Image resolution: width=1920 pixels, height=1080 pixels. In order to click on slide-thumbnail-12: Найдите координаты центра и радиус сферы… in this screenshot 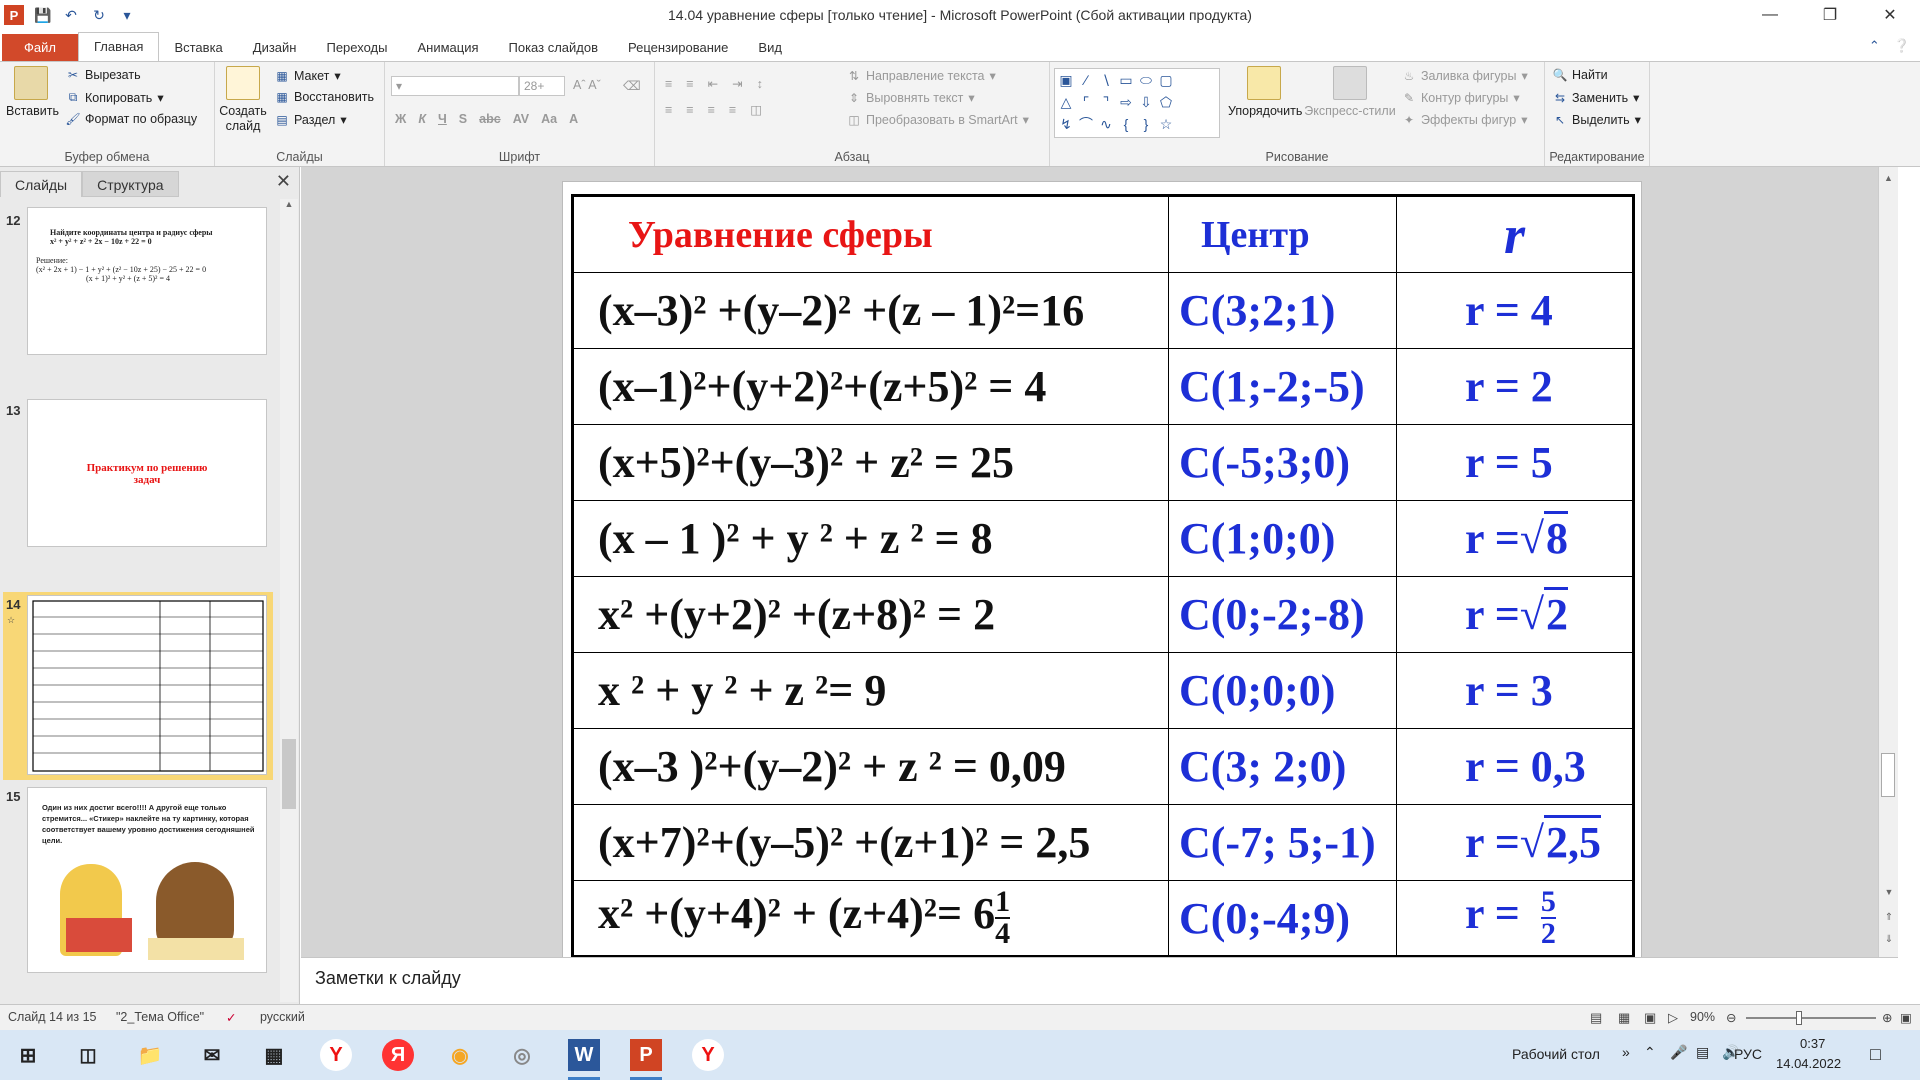, I will do `click(147, 281)`.